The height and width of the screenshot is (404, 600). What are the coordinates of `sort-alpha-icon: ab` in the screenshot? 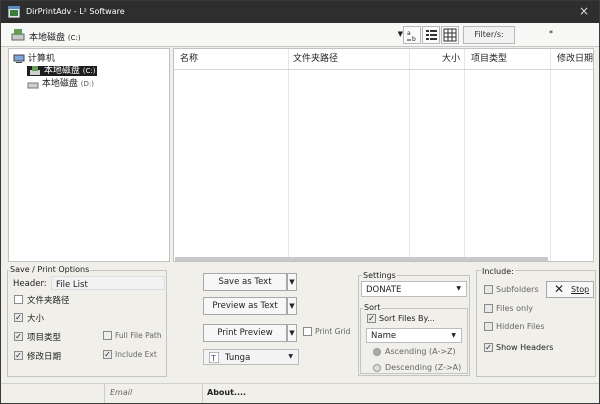 It's located at (411, 36).